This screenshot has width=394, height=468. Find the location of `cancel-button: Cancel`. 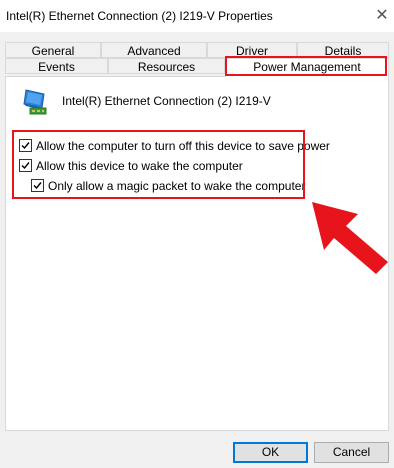

cancel-button: Cancel is located at coordinates (351, 452).